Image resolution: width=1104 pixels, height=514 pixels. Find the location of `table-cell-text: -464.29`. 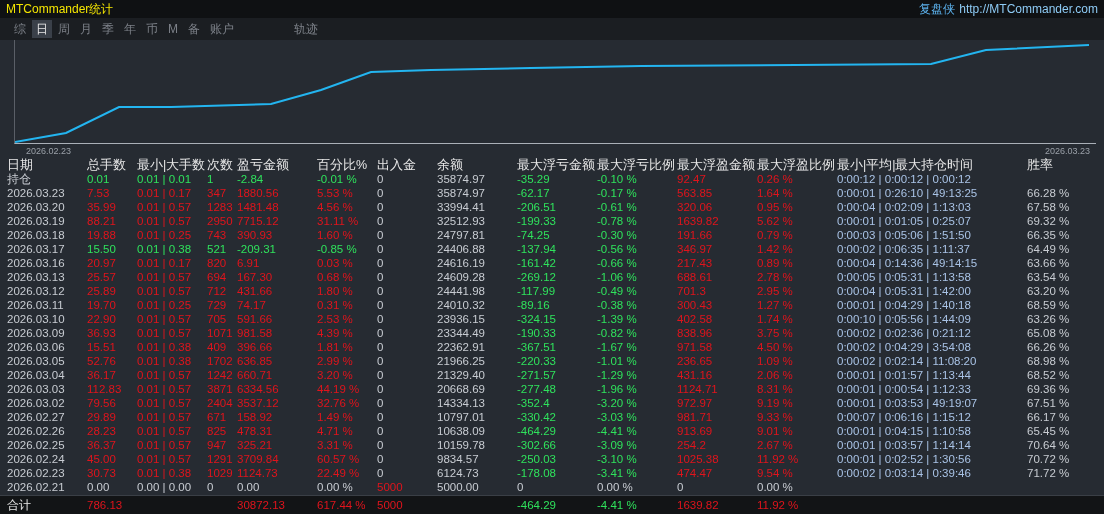

table-cell-text: -464.29 is located at coordinates (537, 431).